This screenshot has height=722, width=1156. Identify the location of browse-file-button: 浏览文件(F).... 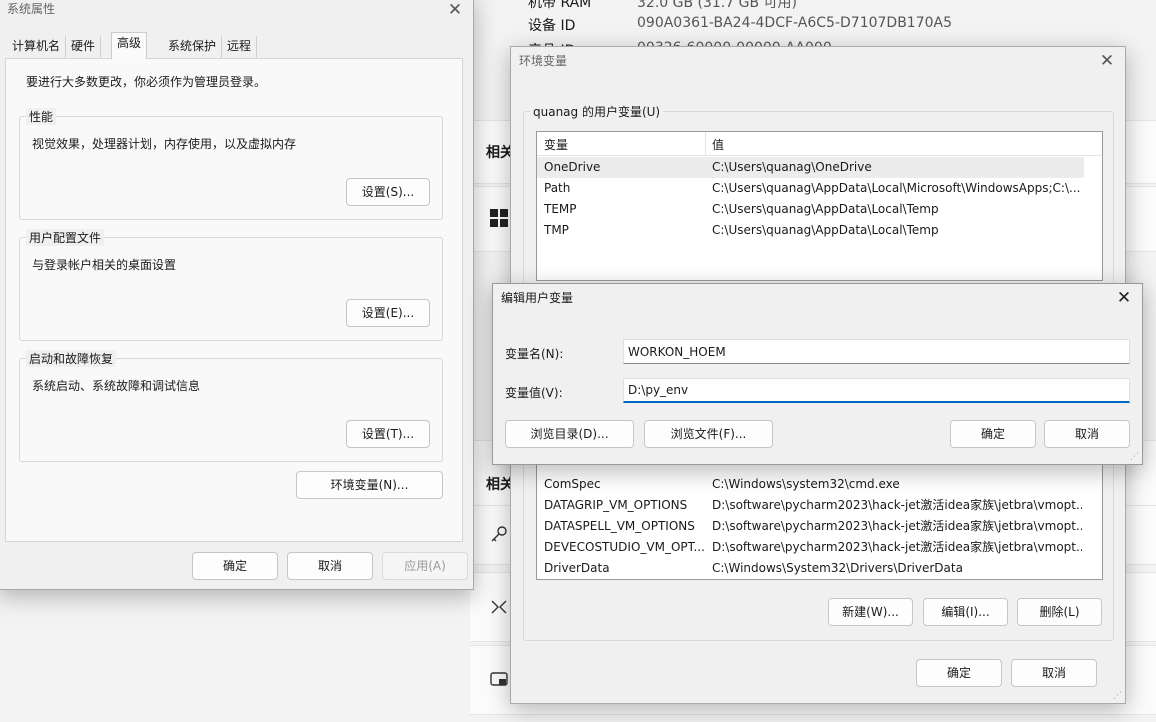
(708, 434).